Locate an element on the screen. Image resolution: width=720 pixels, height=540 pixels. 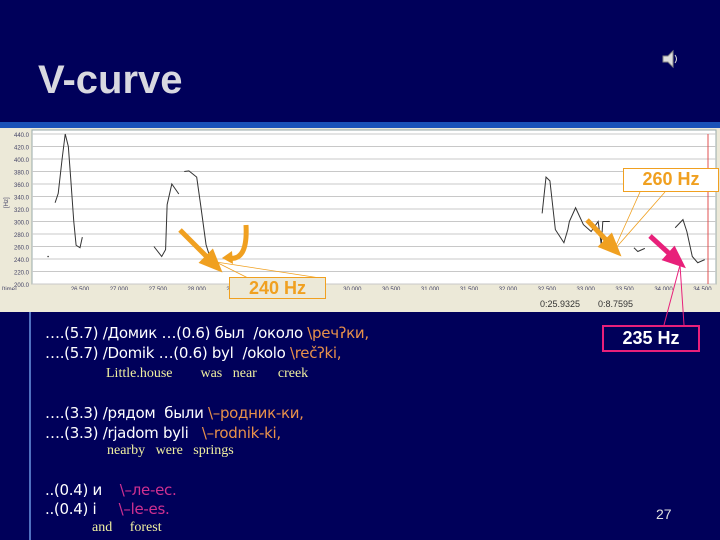
text-plain: ….(5.7) /Домик …(0.6) был /около is located at coordinates (176, 333).